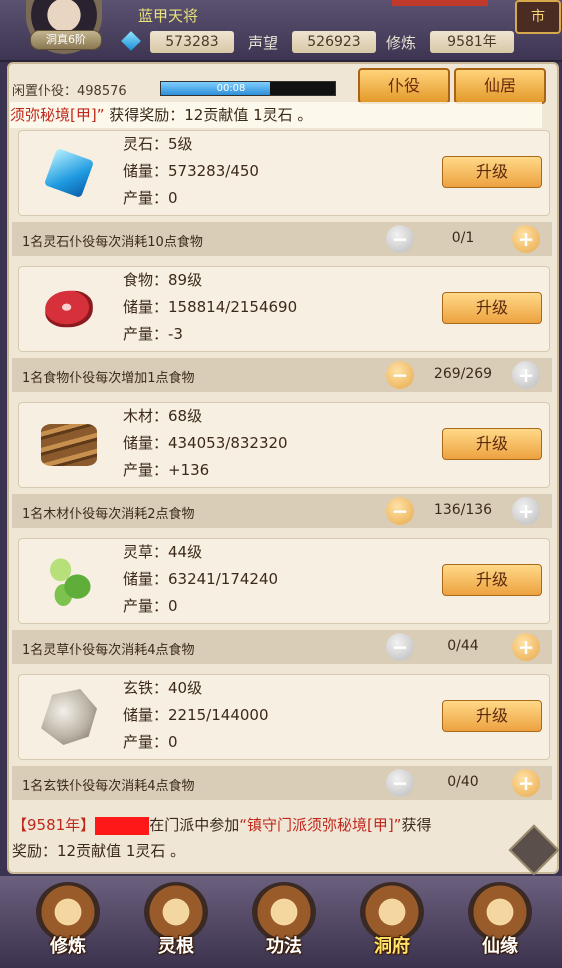  Describe the element at coordinates (404, 86) in the screenshot. I see `servants-button: 仆役` at that location.